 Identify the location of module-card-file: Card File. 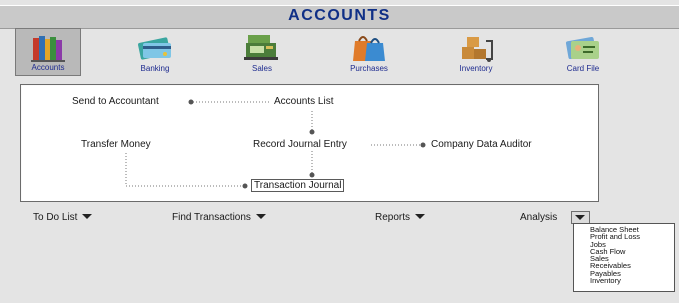
(583, 52).